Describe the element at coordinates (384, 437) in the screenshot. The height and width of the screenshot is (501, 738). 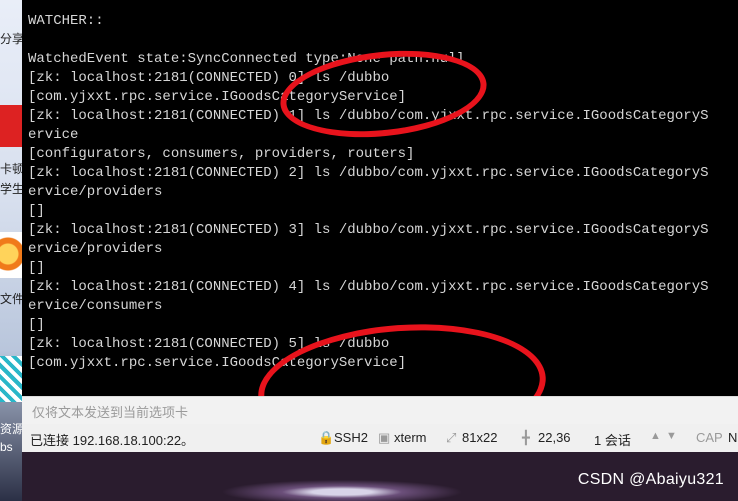
I see `terminal-icon: ▣` at that location.